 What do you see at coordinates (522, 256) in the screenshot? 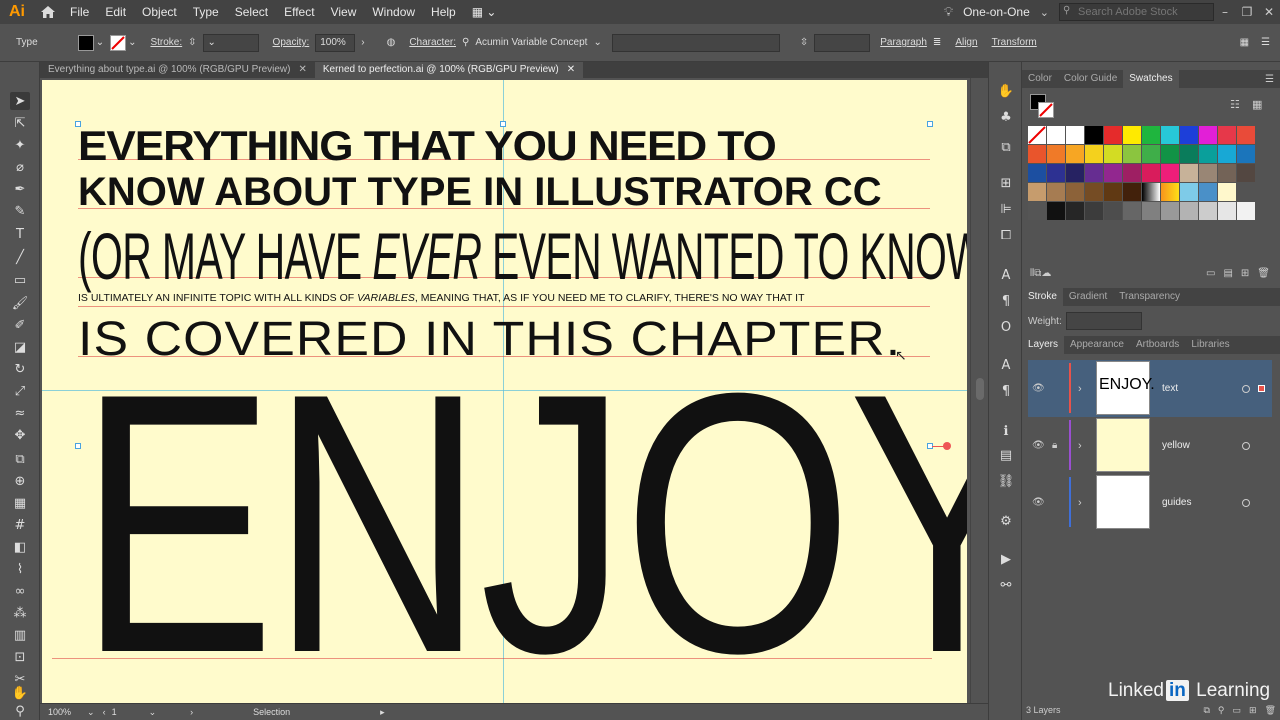
I see `headline-line-3: (OR MAY HAVE EVER EVEN WANTED TO KNOW)` at bounding box center [522, 256].